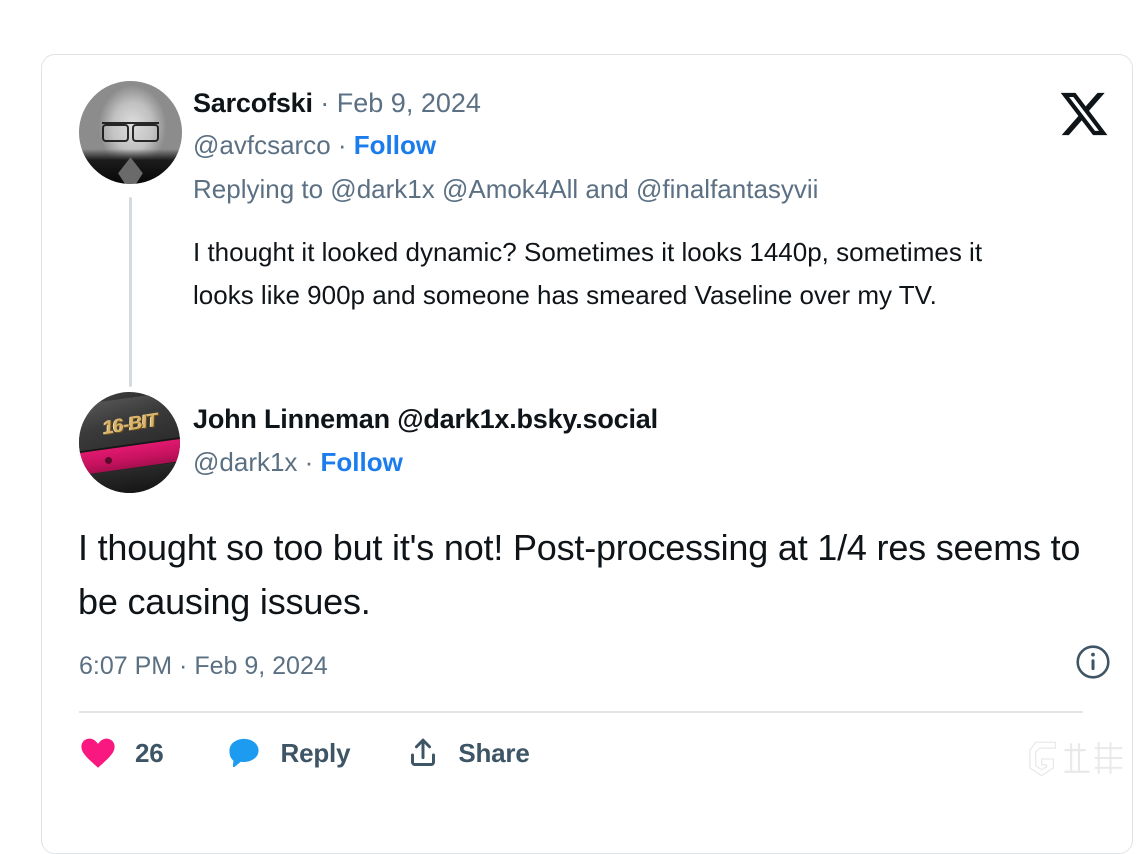 The image size is (1148, 854). I want to click on avatar-16bit-console: 16-BIT, so click(129, 442).